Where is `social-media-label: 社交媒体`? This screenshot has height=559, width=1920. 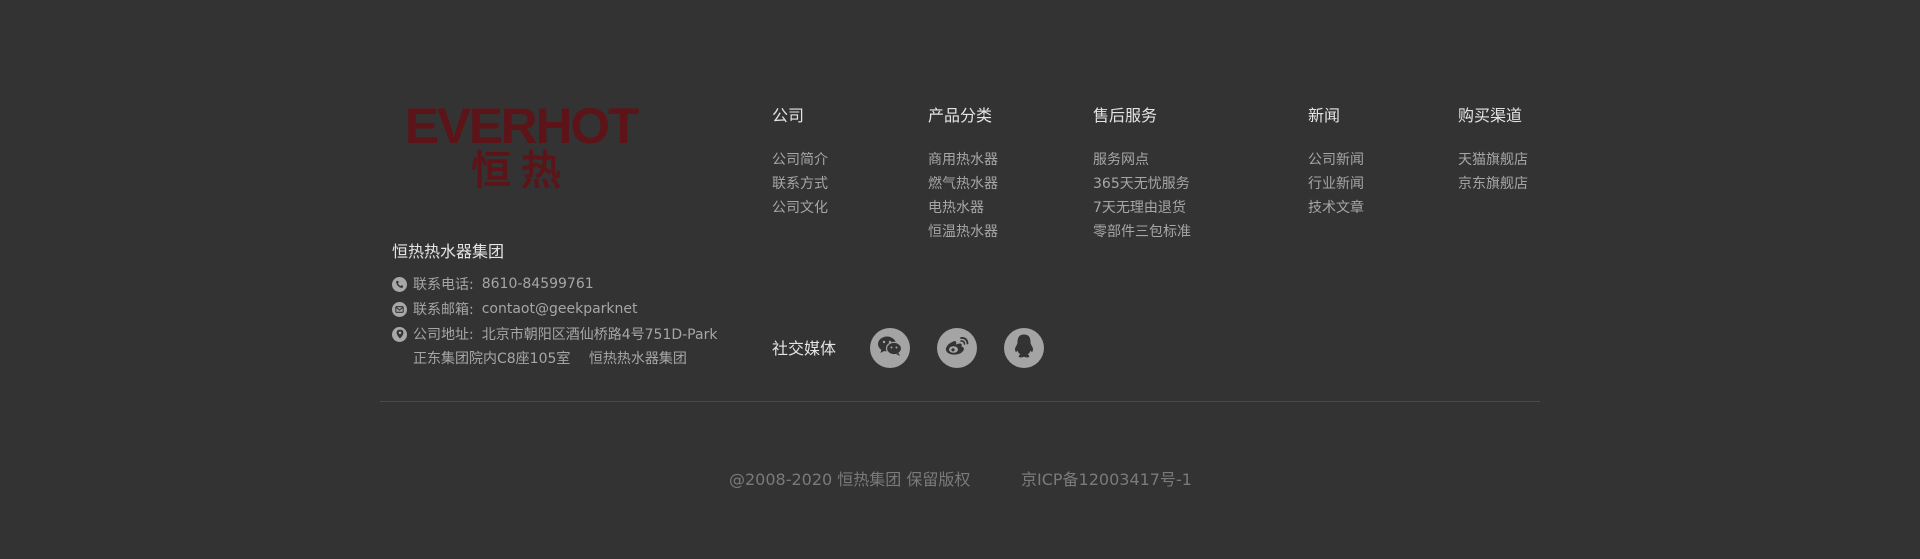 social-media-label: 社交媒体 is located at coordinates (804, 348).